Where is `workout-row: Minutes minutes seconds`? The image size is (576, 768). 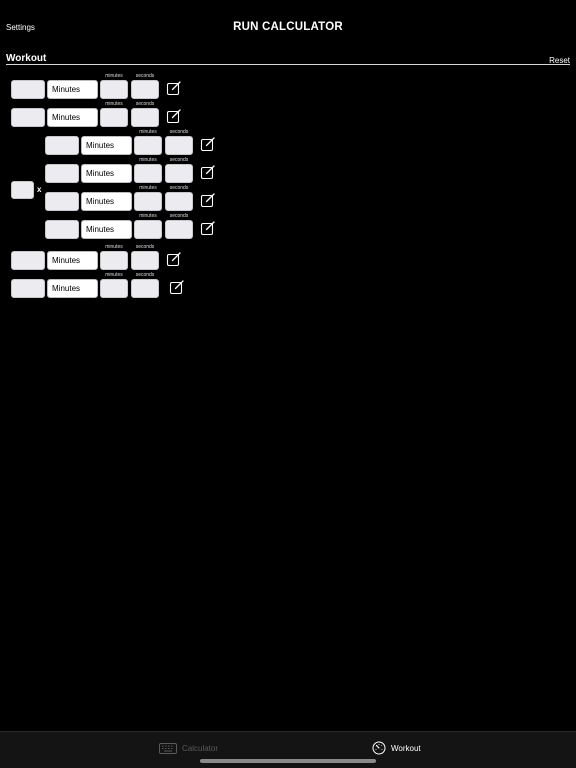 workout-row: Minutes minutes seconds is located at coordinates (121, 289).